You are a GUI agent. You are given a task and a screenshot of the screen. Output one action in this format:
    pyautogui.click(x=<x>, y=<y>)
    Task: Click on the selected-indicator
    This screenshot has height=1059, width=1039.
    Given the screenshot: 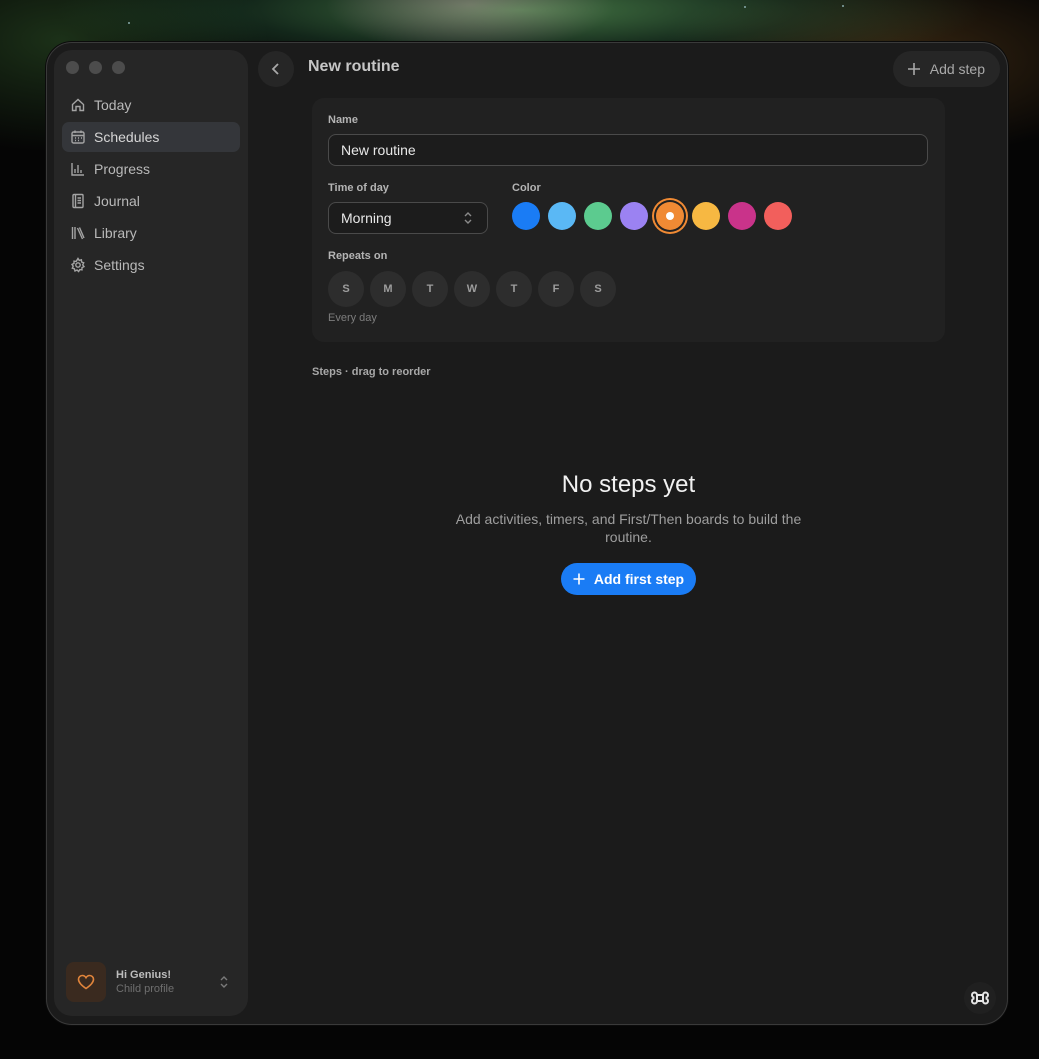 What is the action you would take?
    pyautogui.click(x=670, y=216)
    